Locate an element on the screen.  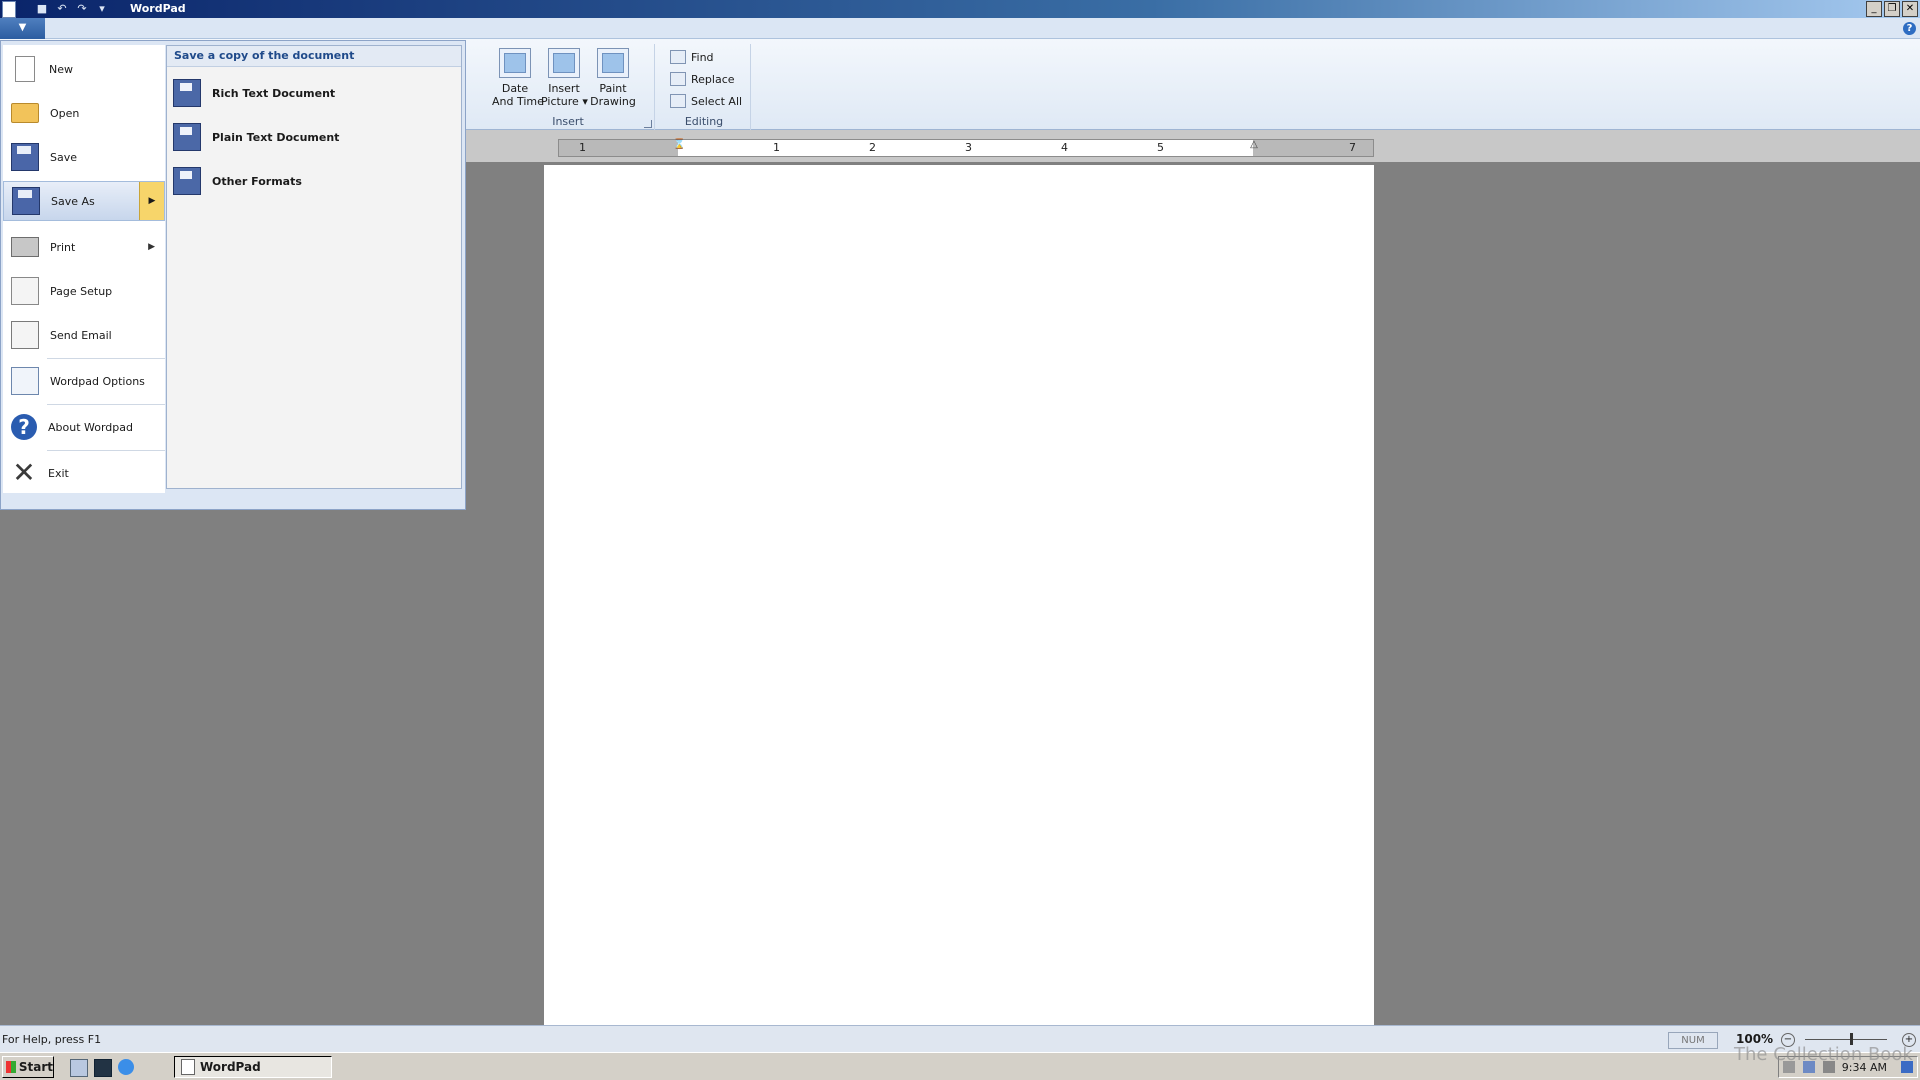
menu-item-page-setup: Page Setup is located at coordinates (84, 291).